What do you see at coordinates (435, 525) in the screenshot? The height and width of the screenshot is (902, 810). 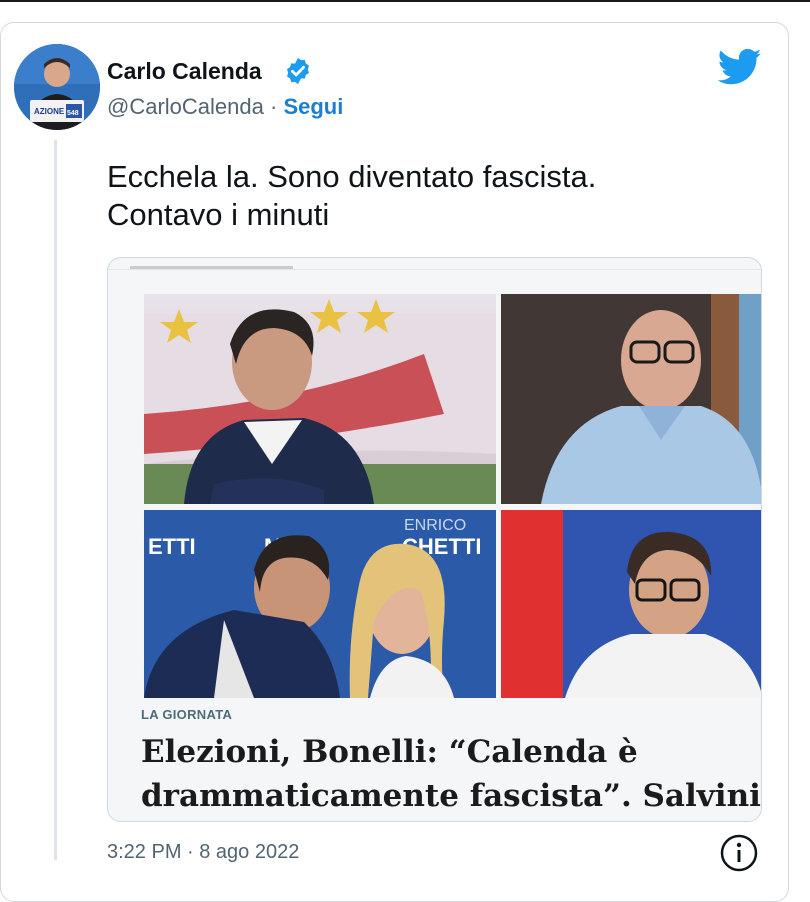 I see `bg-banner-text: ENRICO` at bounding box center [435, 525].